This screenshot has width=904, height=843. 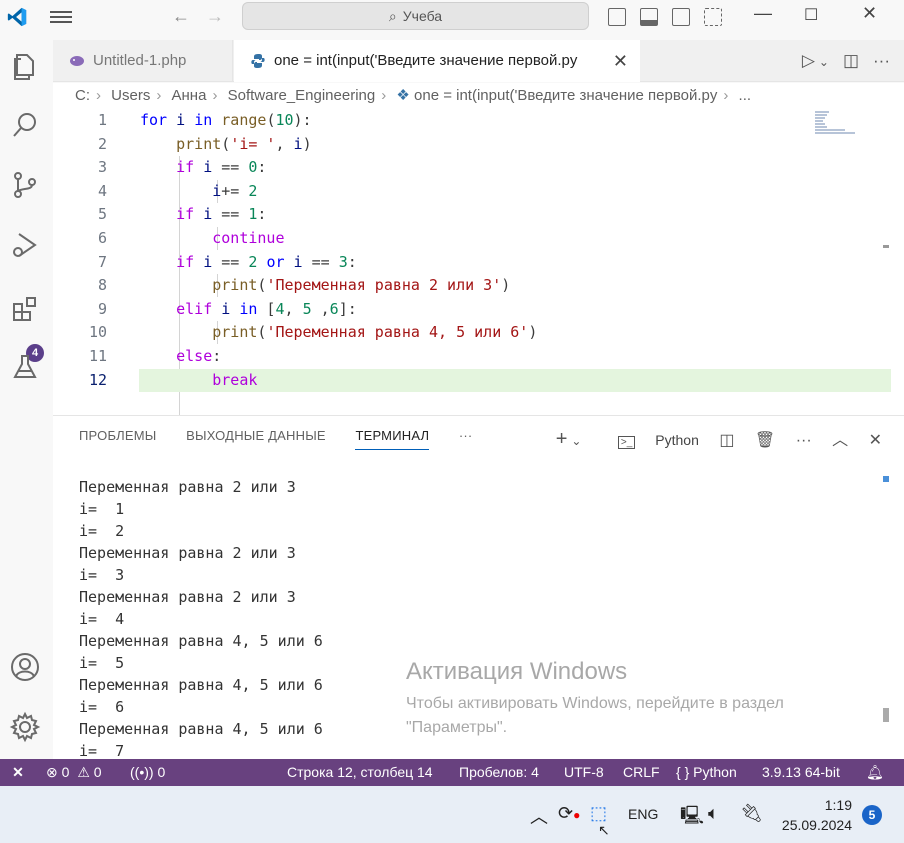 What do you see at coordinates (824, 62) in the screenshot?
I see `run-dropdown-chevron-icon: ⌄` at bounding box center [824, 62].